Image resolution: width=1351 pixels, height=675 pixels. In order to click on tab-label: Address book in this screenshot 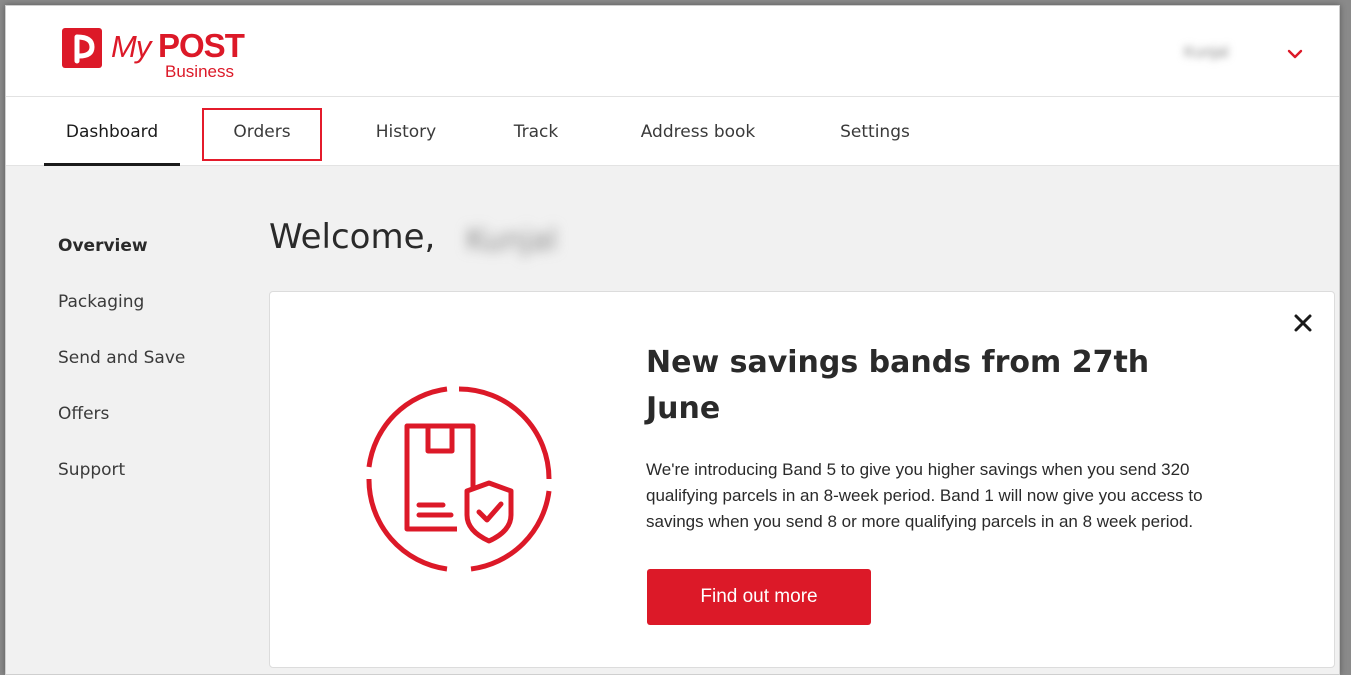, I will do `click(698, 131)`.